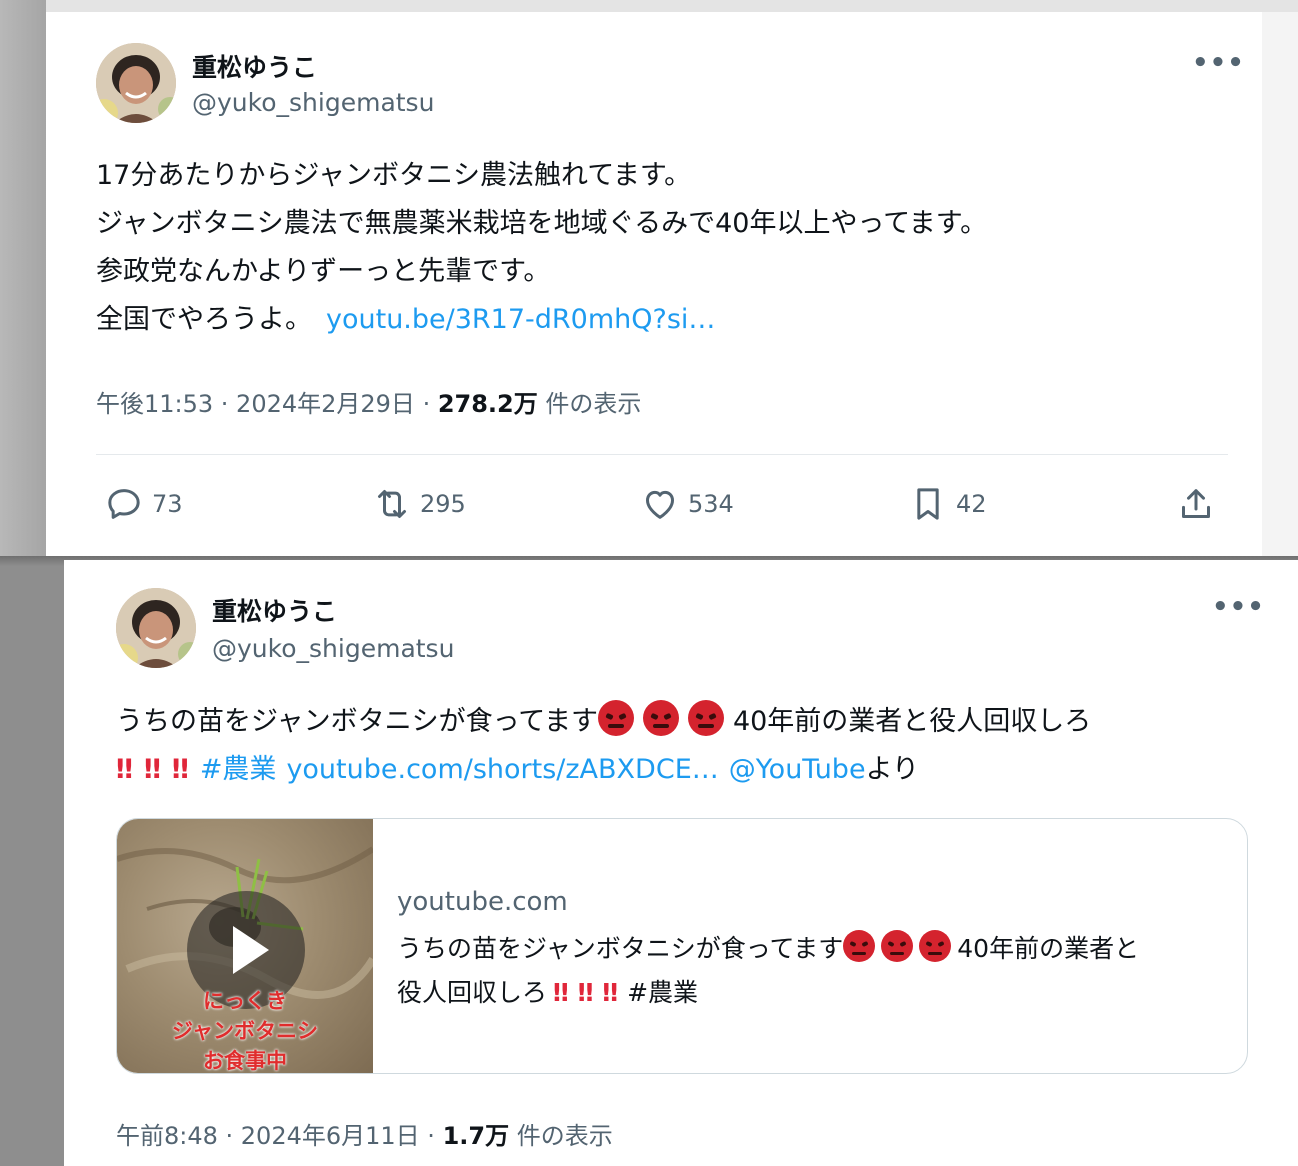 This screenshot has width=1298, height=1166. I want to click on hashtag-link: #農業, so click(238, 769).